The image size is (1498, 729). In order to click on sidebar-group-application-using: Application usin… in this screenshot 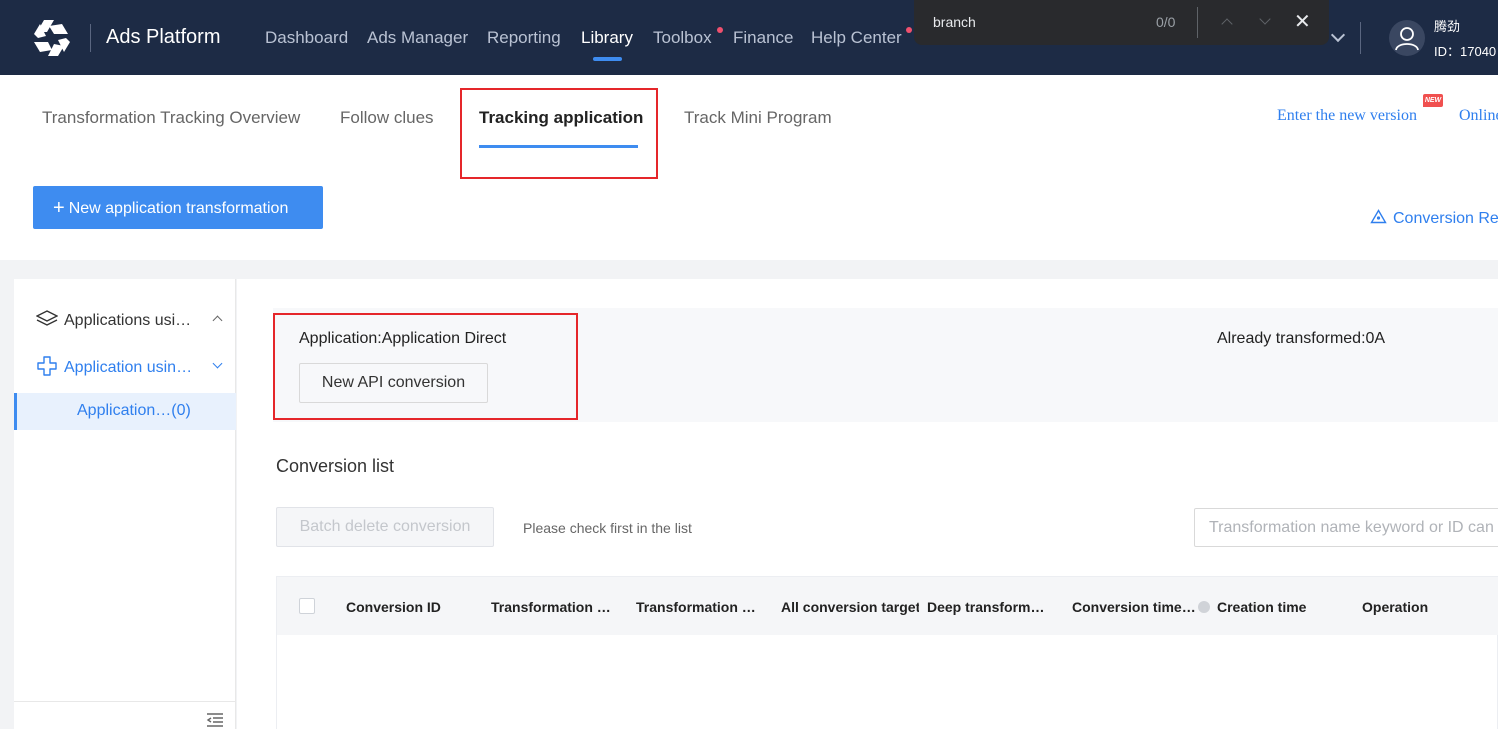, I will do `click(114, 366)`.